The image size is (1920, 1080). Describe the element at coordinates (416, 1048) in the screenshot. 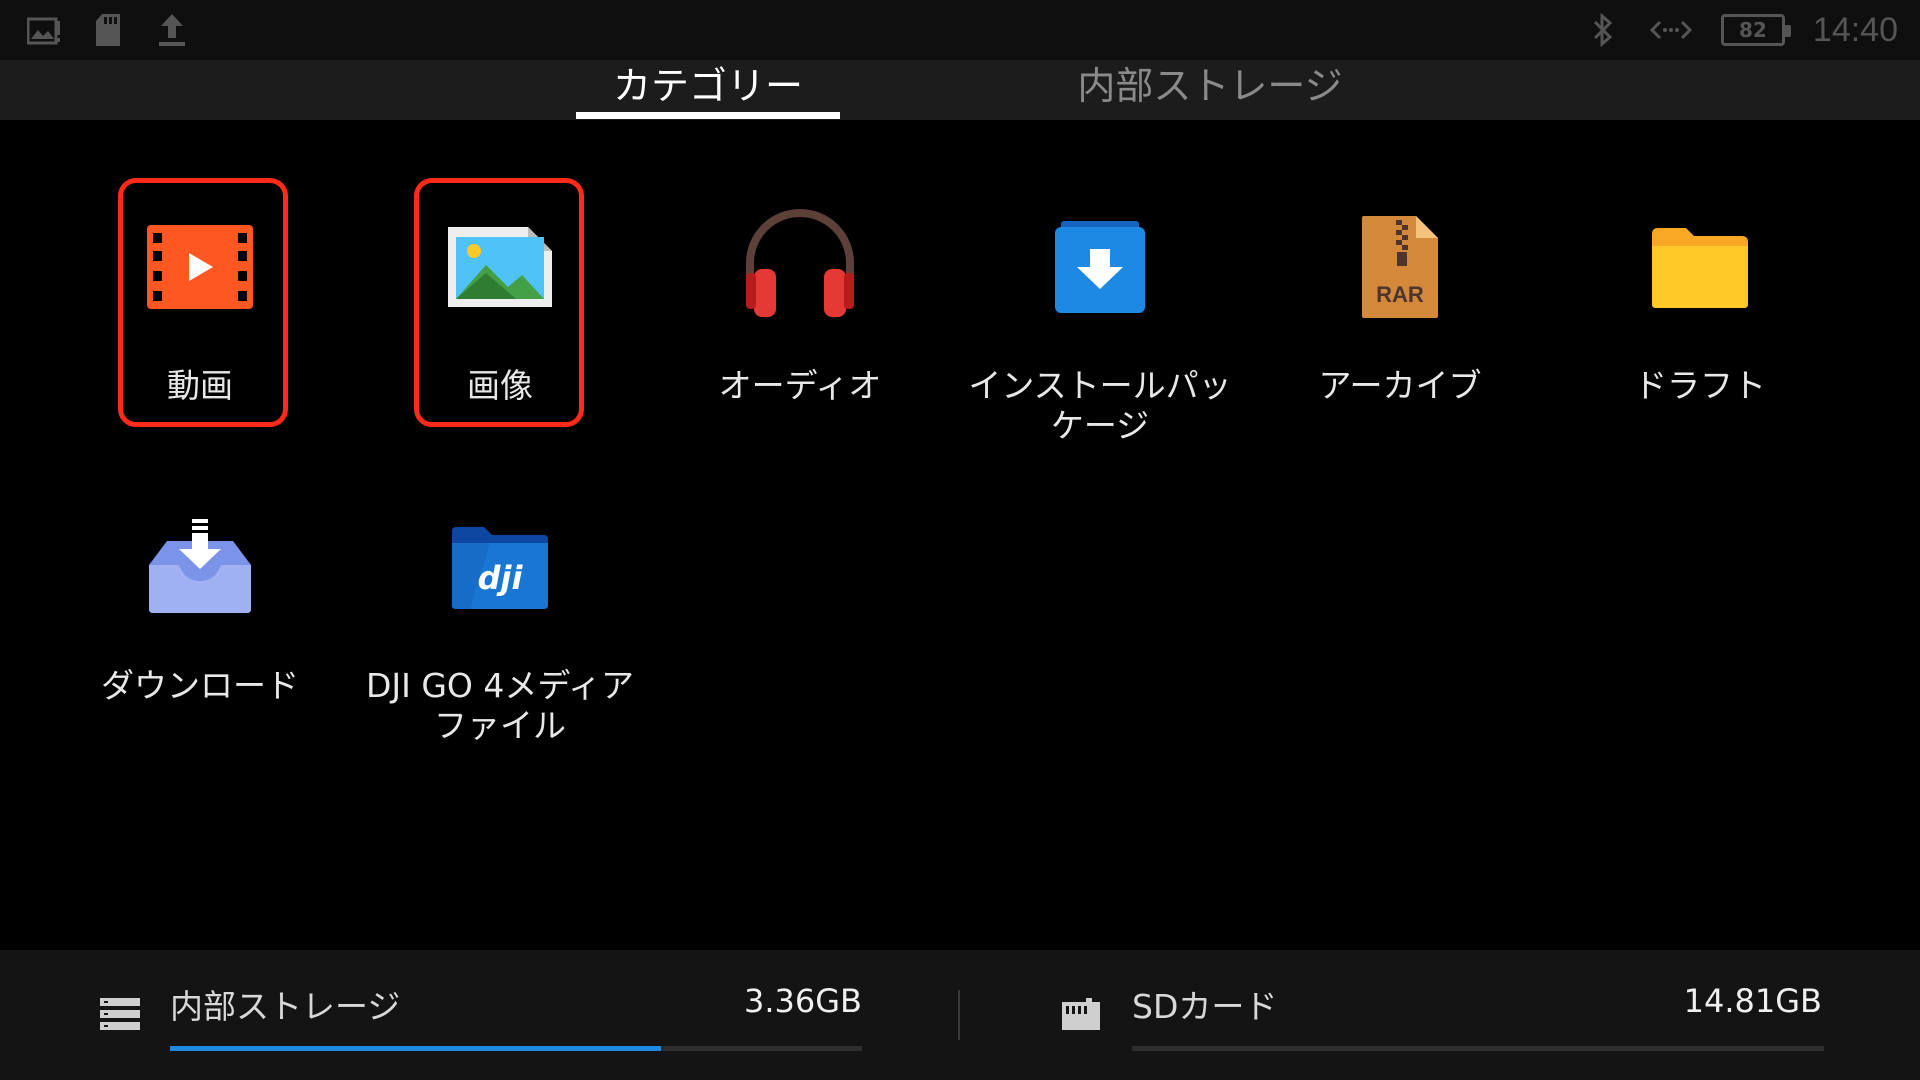

I see `internal-storage-progress-fill` at that location.